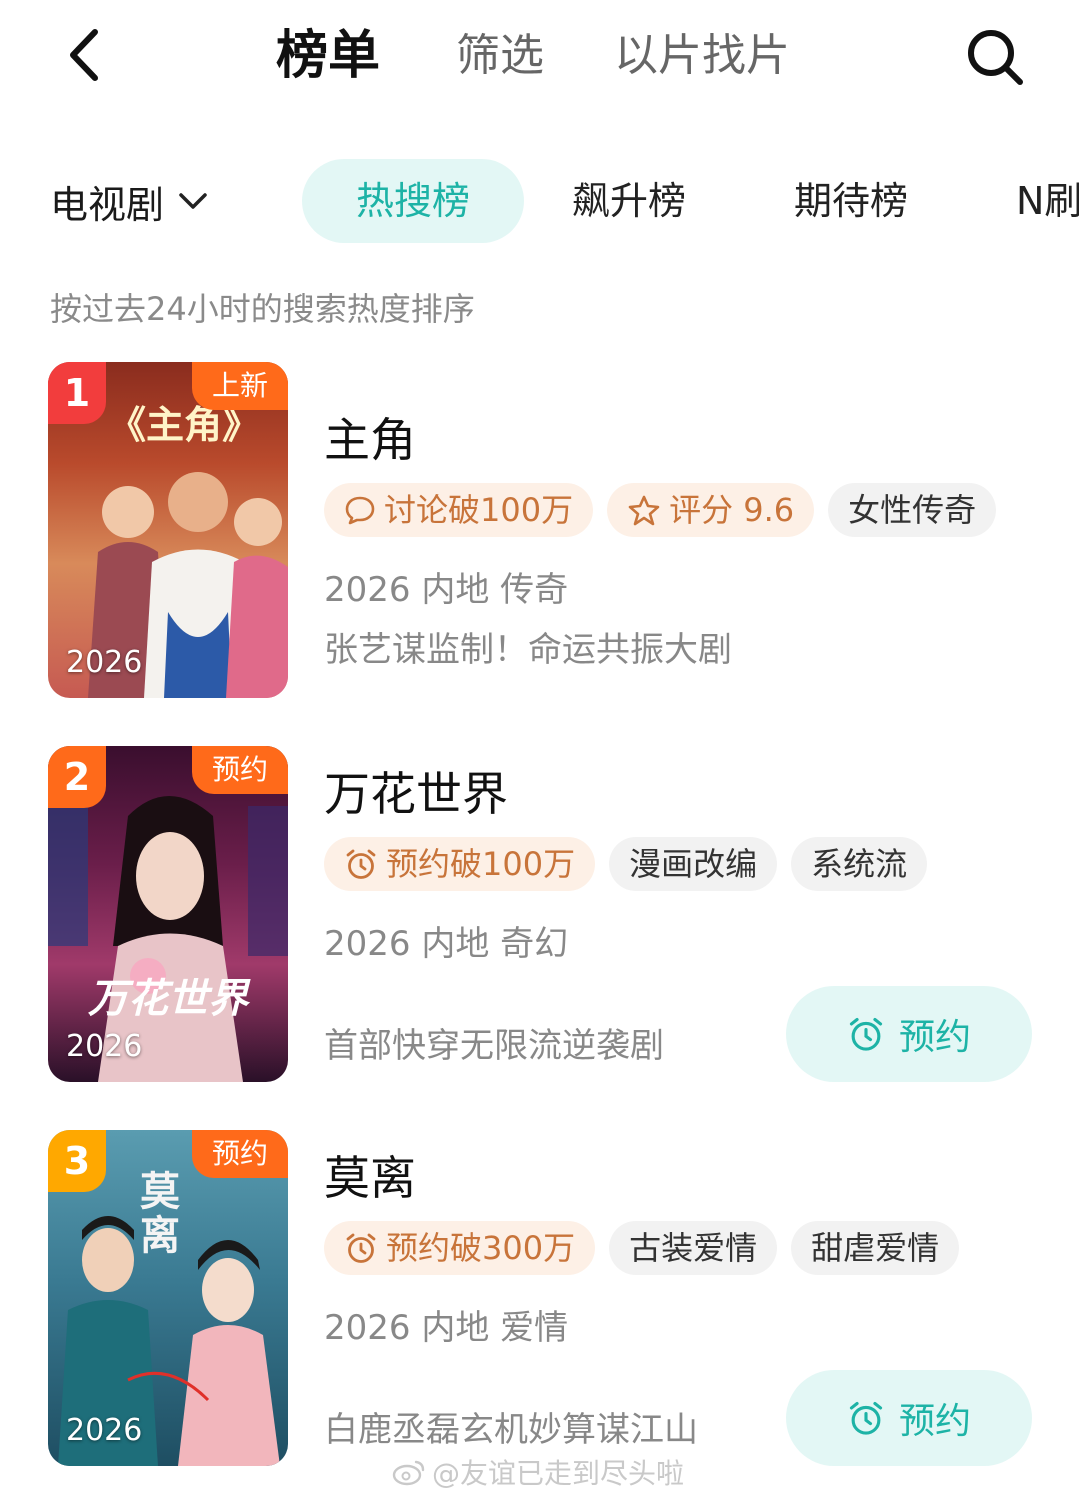  Describe the element at coordinates (408, 1473) in the screenshot. I see `weibo-icon` at that location.